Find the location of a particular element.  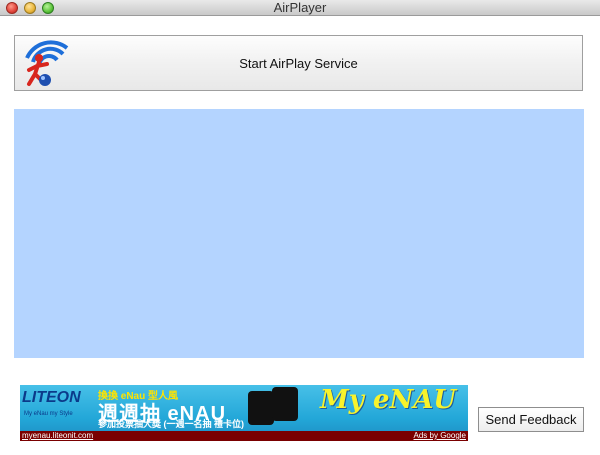

ad-footer-bar: myenau.liteonit.com Ads by Google is located at coordinates (244, 436).